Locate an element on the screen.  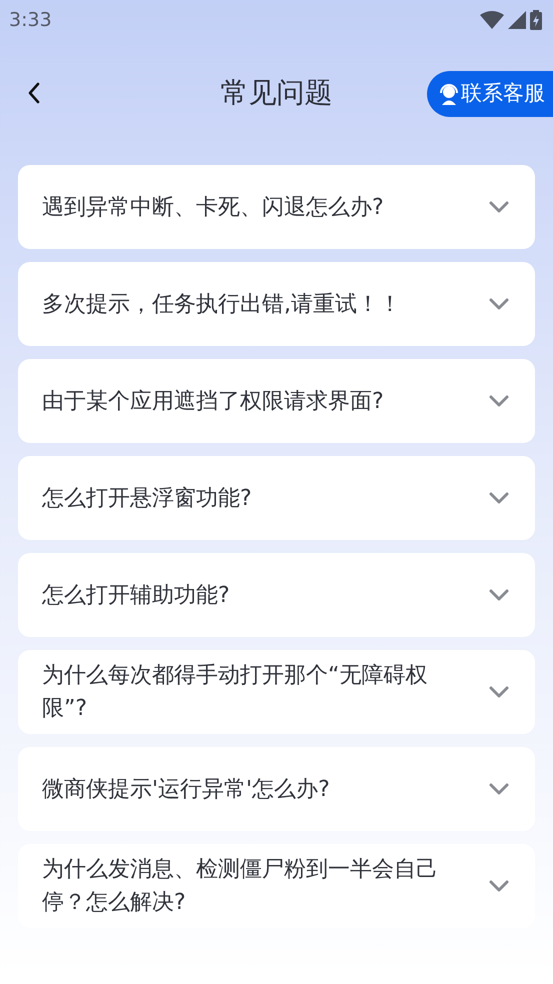
faq-question: 怎么打开悬浮窗功能? is located at coordinates (147, 498).